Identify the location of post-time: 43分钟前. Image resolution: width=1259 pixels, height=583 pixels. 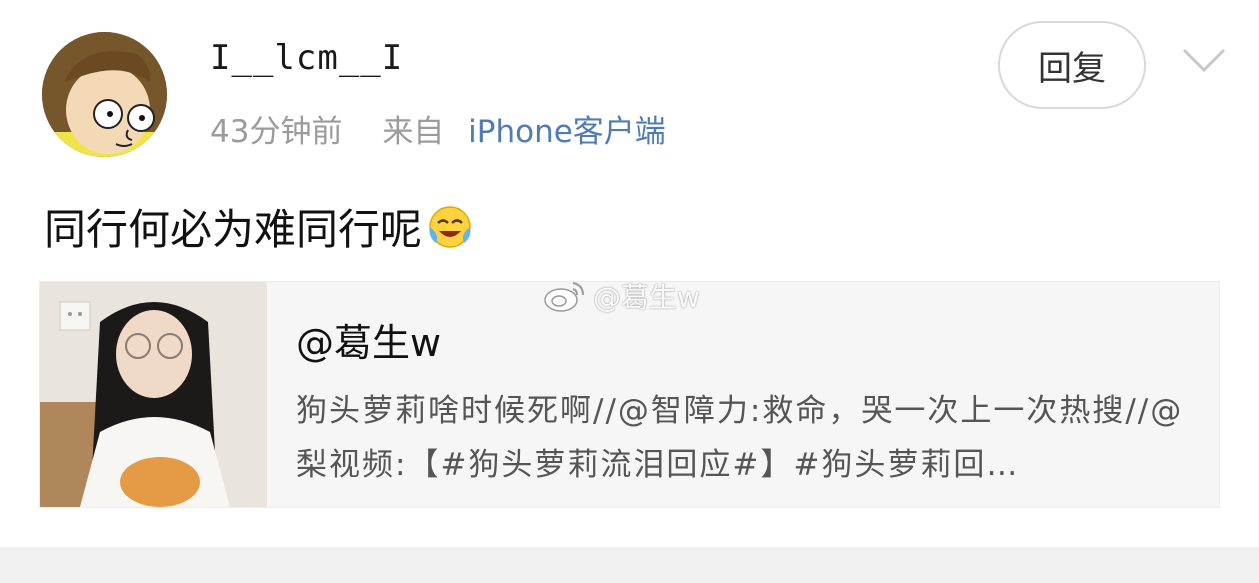
(276, 132).